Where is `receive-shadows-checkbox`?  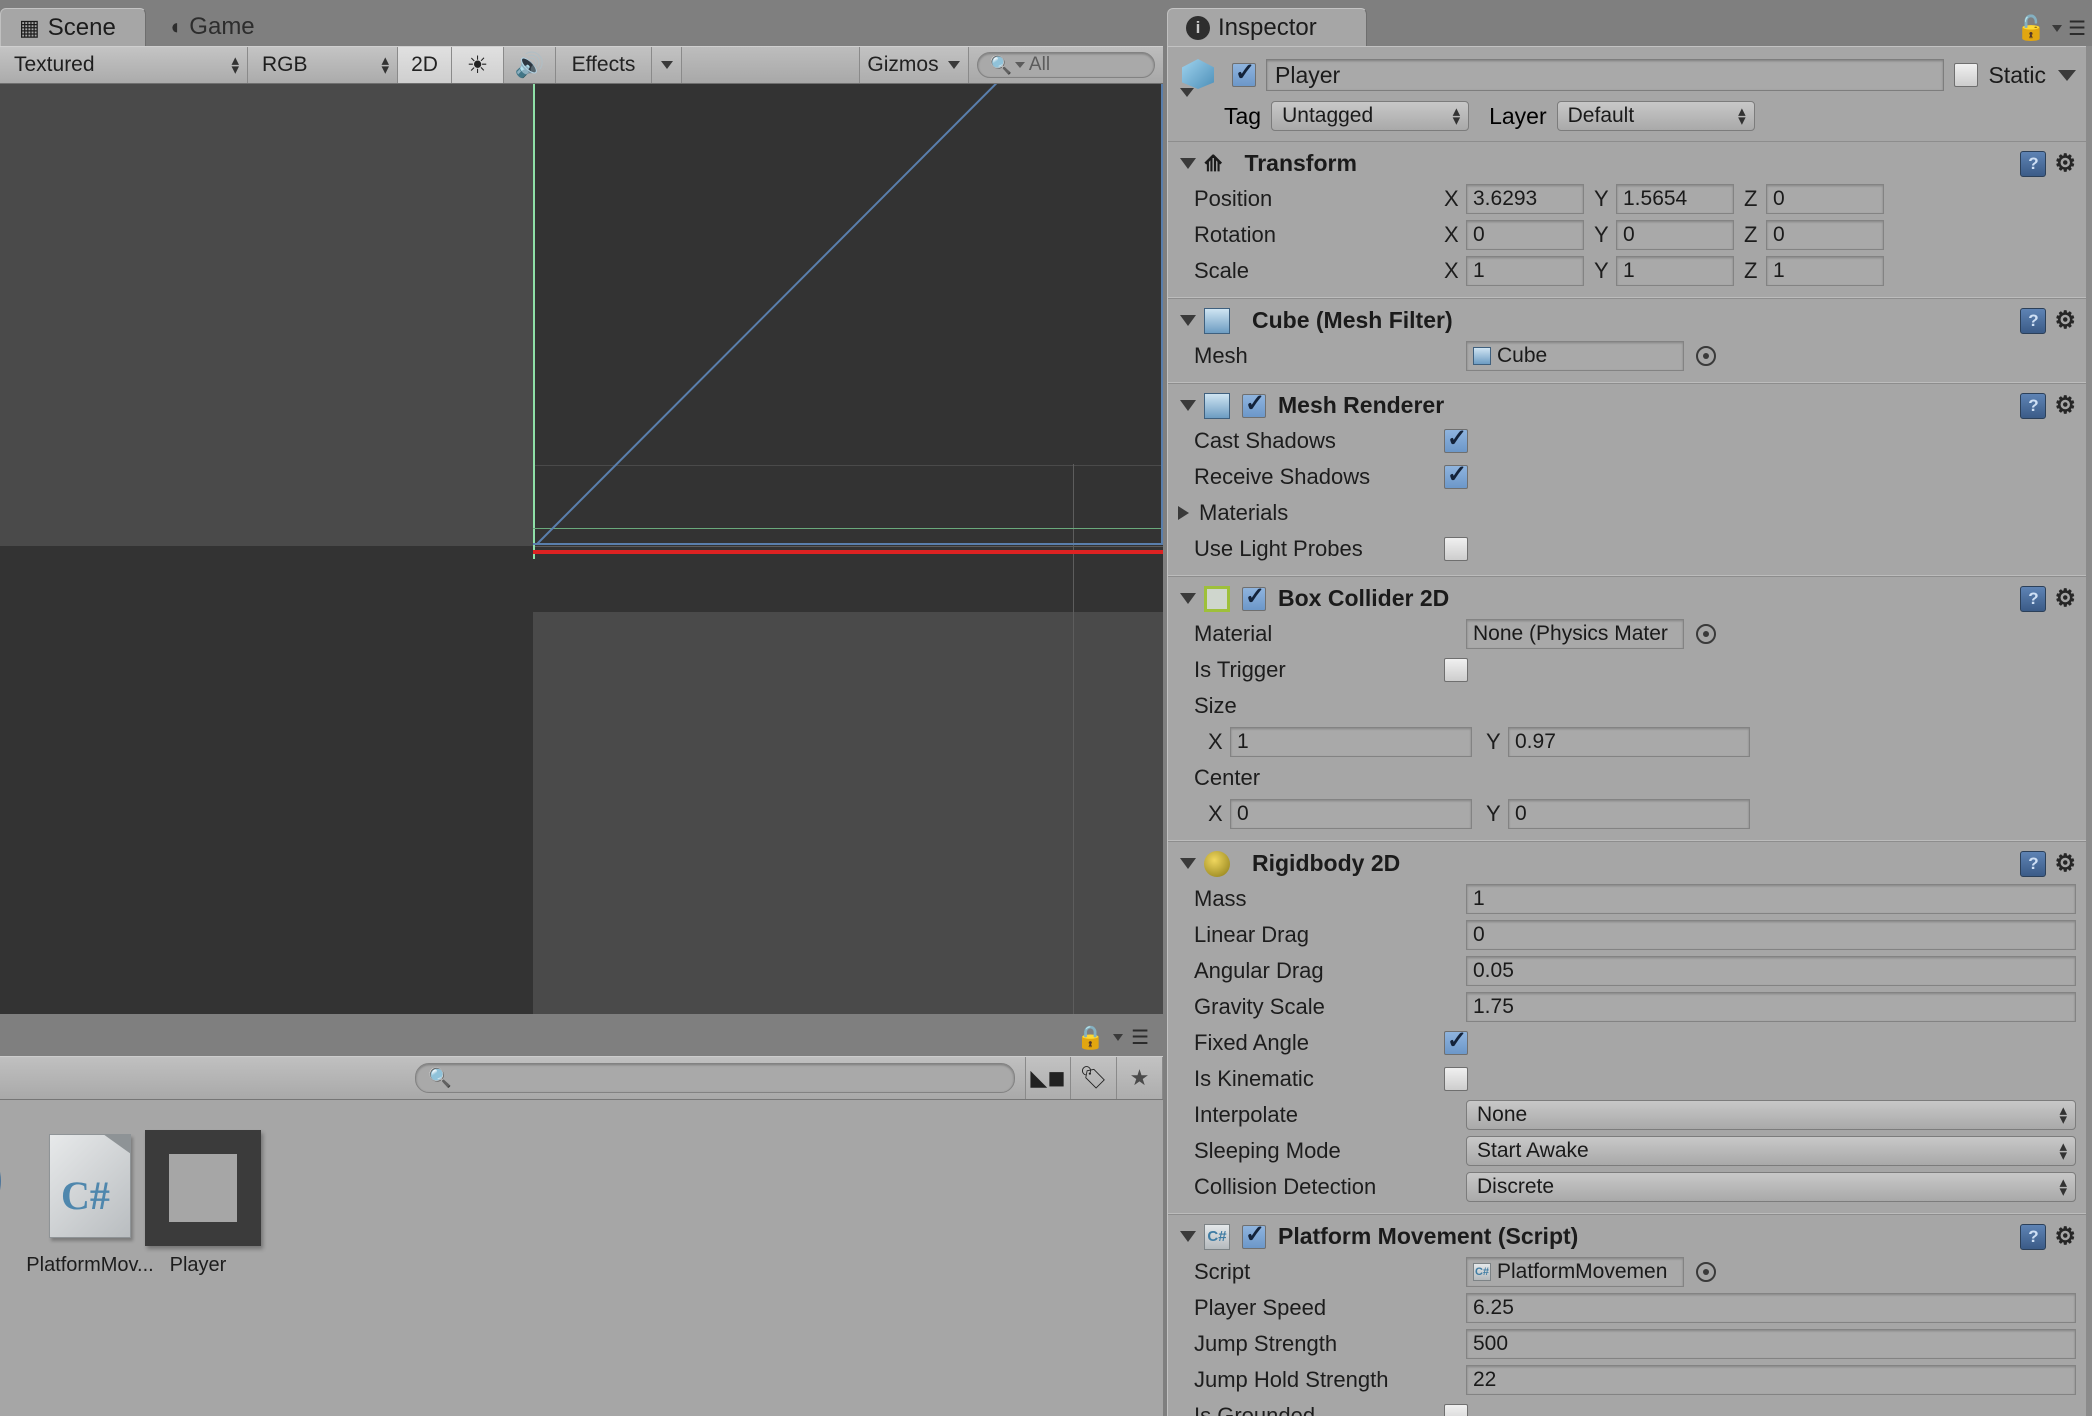 receive-shadows-checkbox is located at coordinates (1456, 474).